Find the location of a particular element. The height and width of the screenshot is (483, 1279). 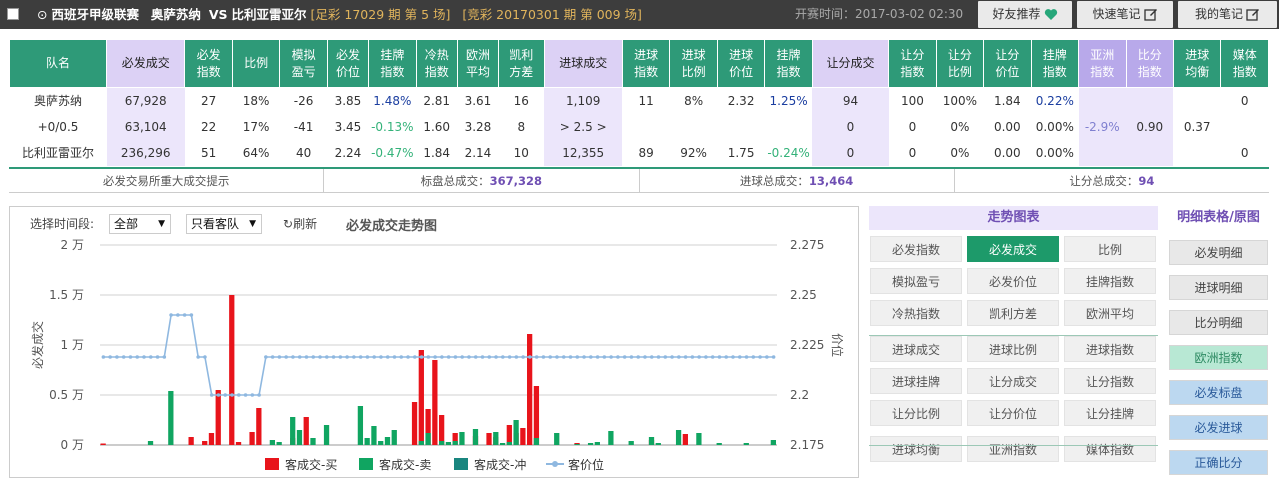

table-cell: 100 is located at coordinates (912, 100).